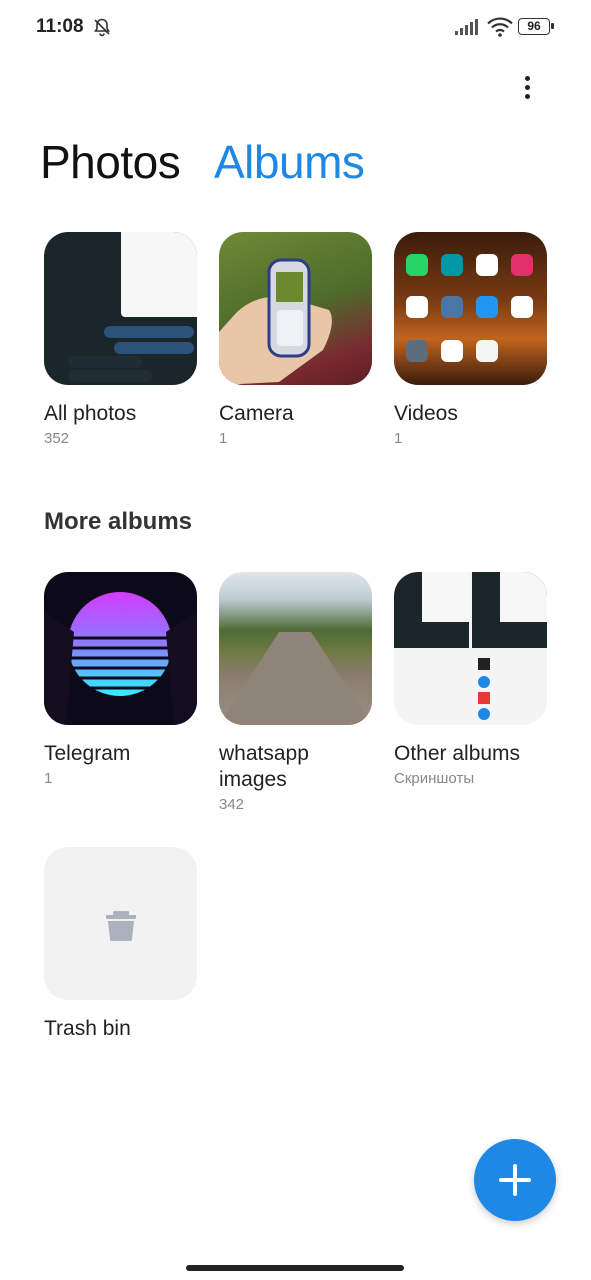 This screenshot has width=591, height=1280. I want to click on album-title: Other albums, so click(457, 753).